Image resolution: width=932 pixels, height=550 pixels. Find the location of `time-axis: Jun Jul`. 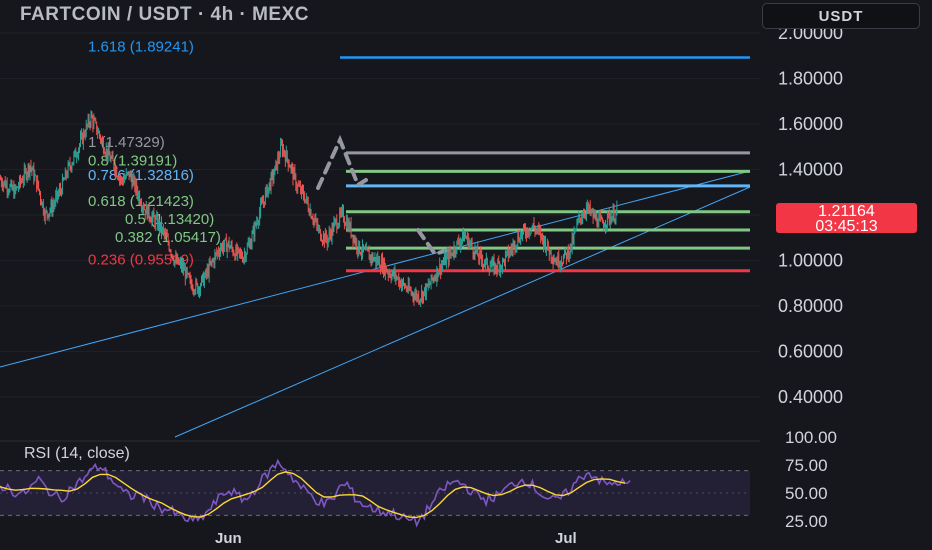

time-axis: Jun Jul is located at coordinates (396, 538).